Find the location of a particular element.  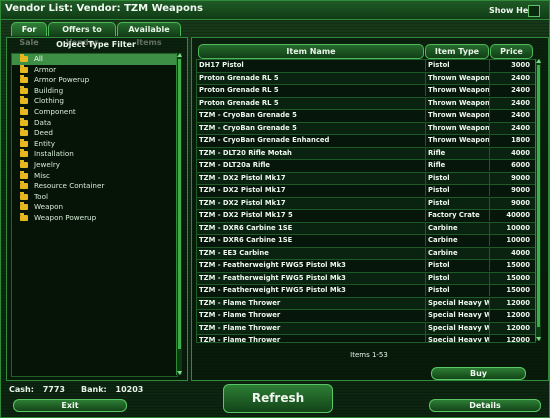

item-name-cell: TZM - DXR6 Carbine 1SE is located at coordinates (246, 240).